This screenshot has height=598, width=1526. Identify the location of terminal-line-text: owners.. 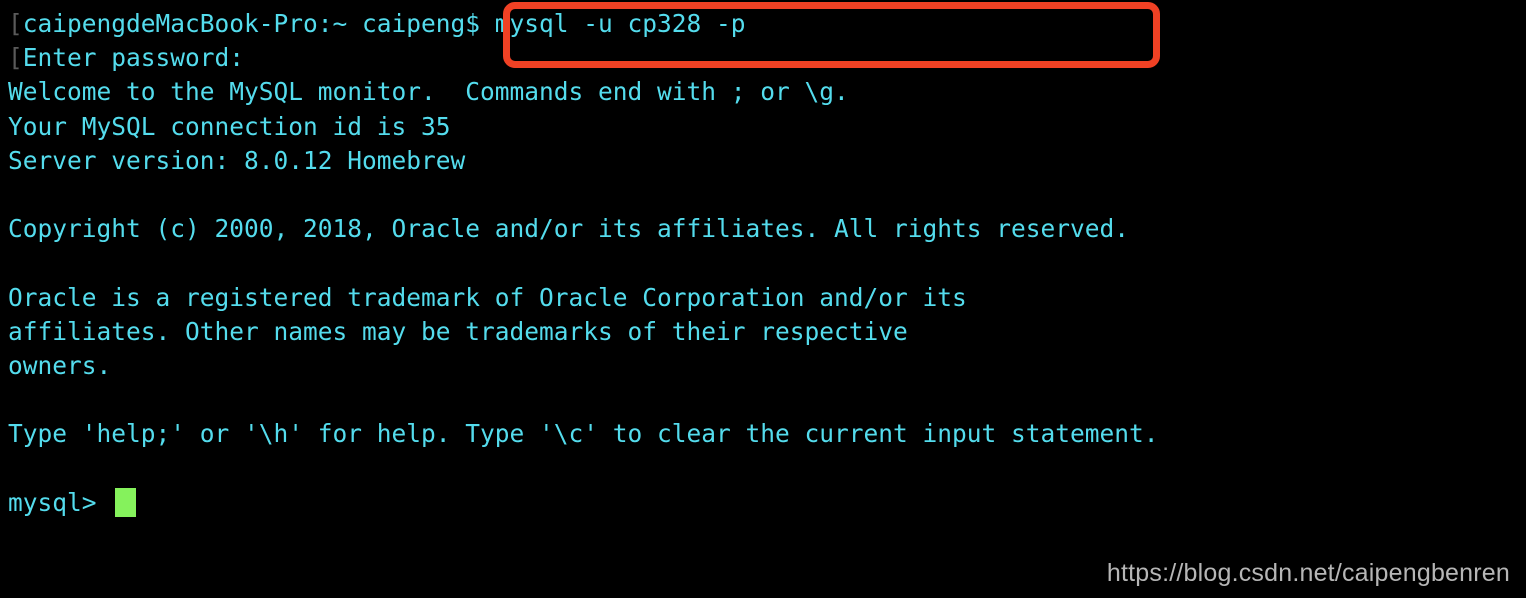
(60, 365).